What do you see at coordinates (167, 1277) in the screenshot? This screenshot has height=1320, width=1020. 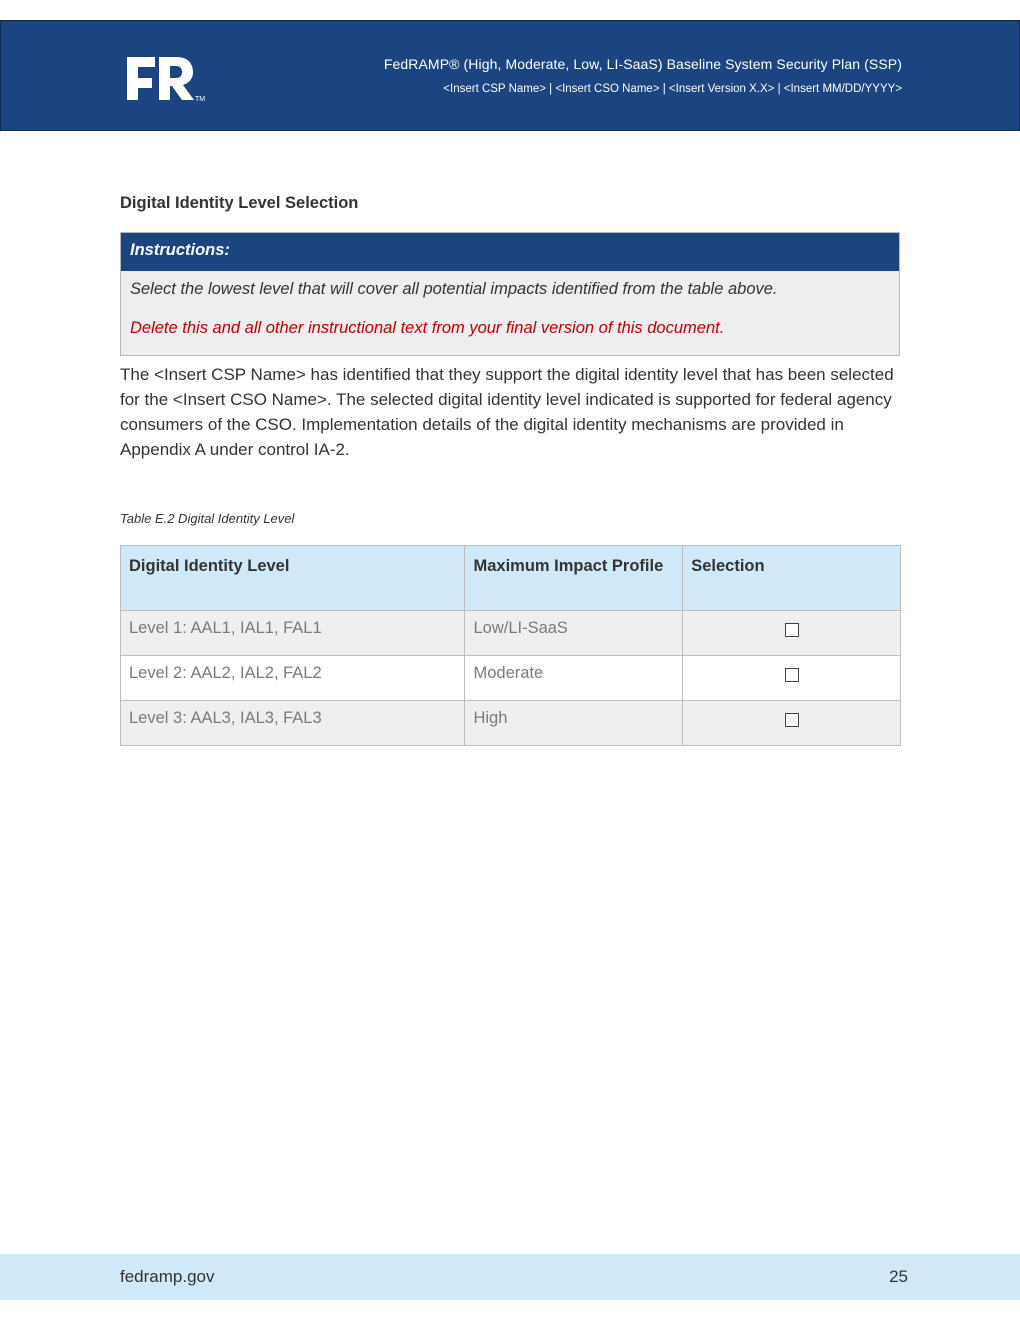 I see `footer-site-link: fedramp.gov` at bounding box center [167, 1277].